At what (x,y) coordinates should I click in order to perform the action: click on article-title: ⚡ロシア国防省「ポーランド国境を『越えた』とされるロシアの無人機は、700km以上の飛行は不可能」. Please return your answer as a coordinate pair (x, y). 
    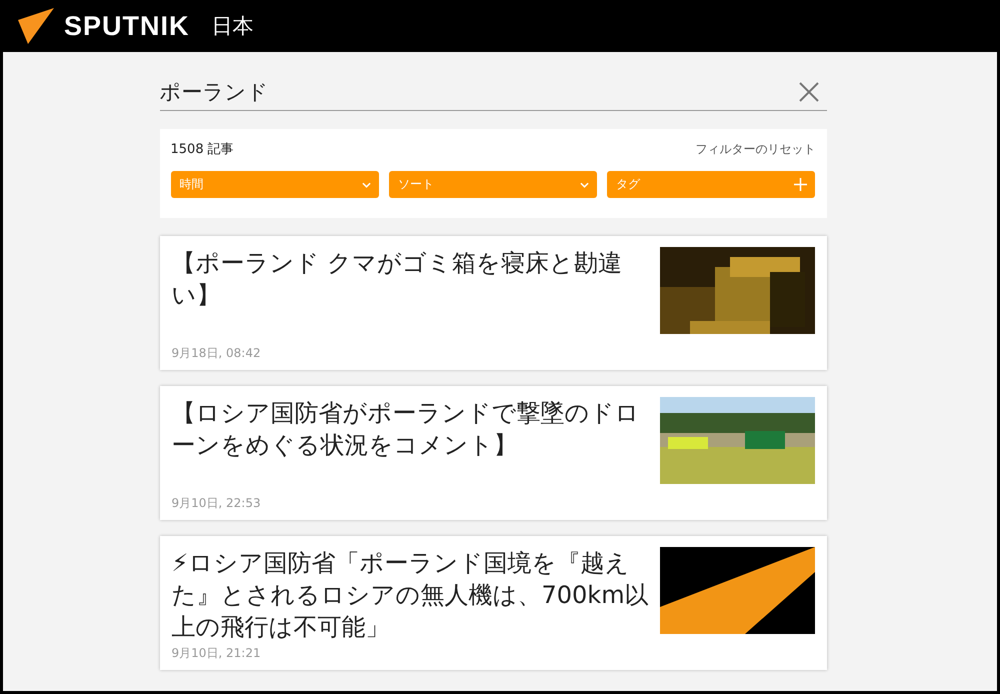
    Looking at the image, I should click on (411, 595).